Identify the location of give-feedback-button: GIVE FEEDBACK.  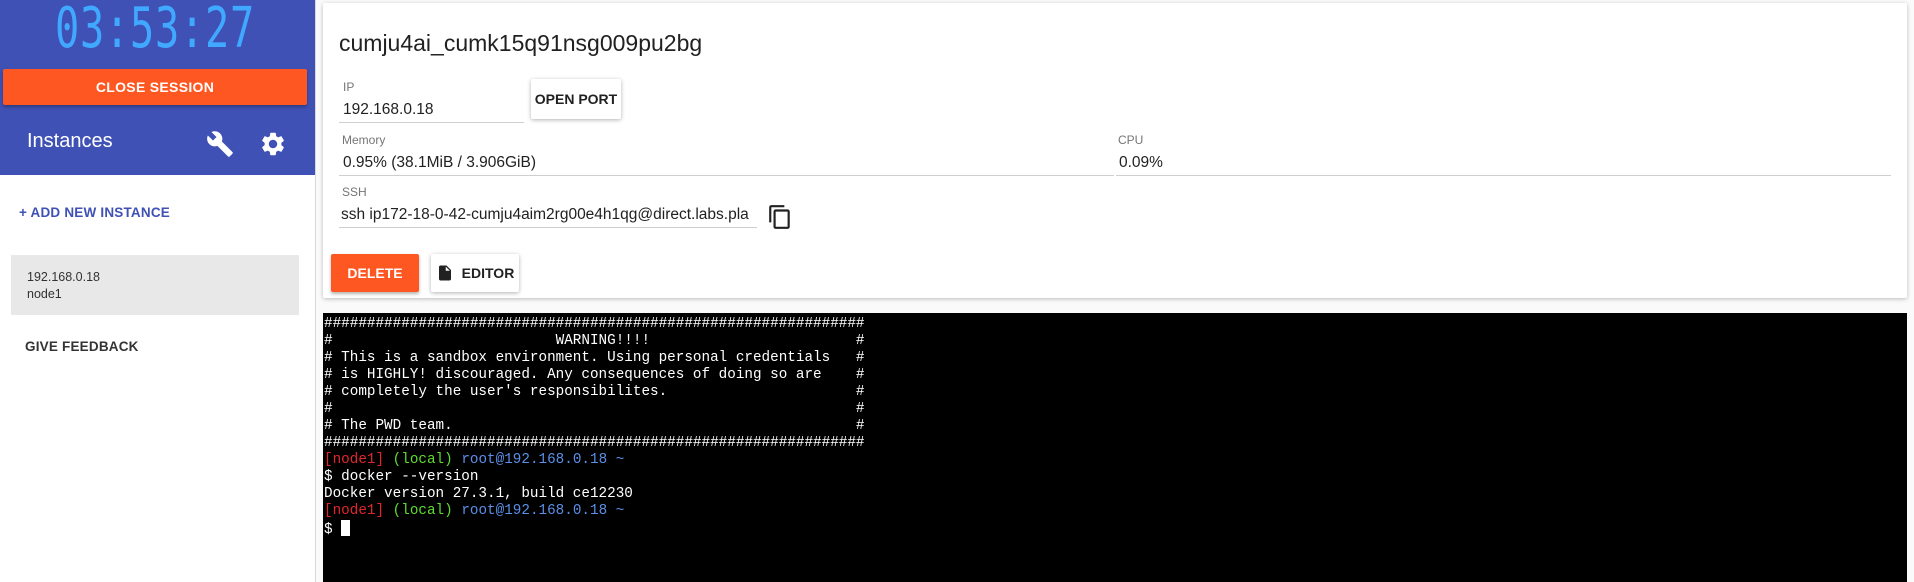
(82, 346).